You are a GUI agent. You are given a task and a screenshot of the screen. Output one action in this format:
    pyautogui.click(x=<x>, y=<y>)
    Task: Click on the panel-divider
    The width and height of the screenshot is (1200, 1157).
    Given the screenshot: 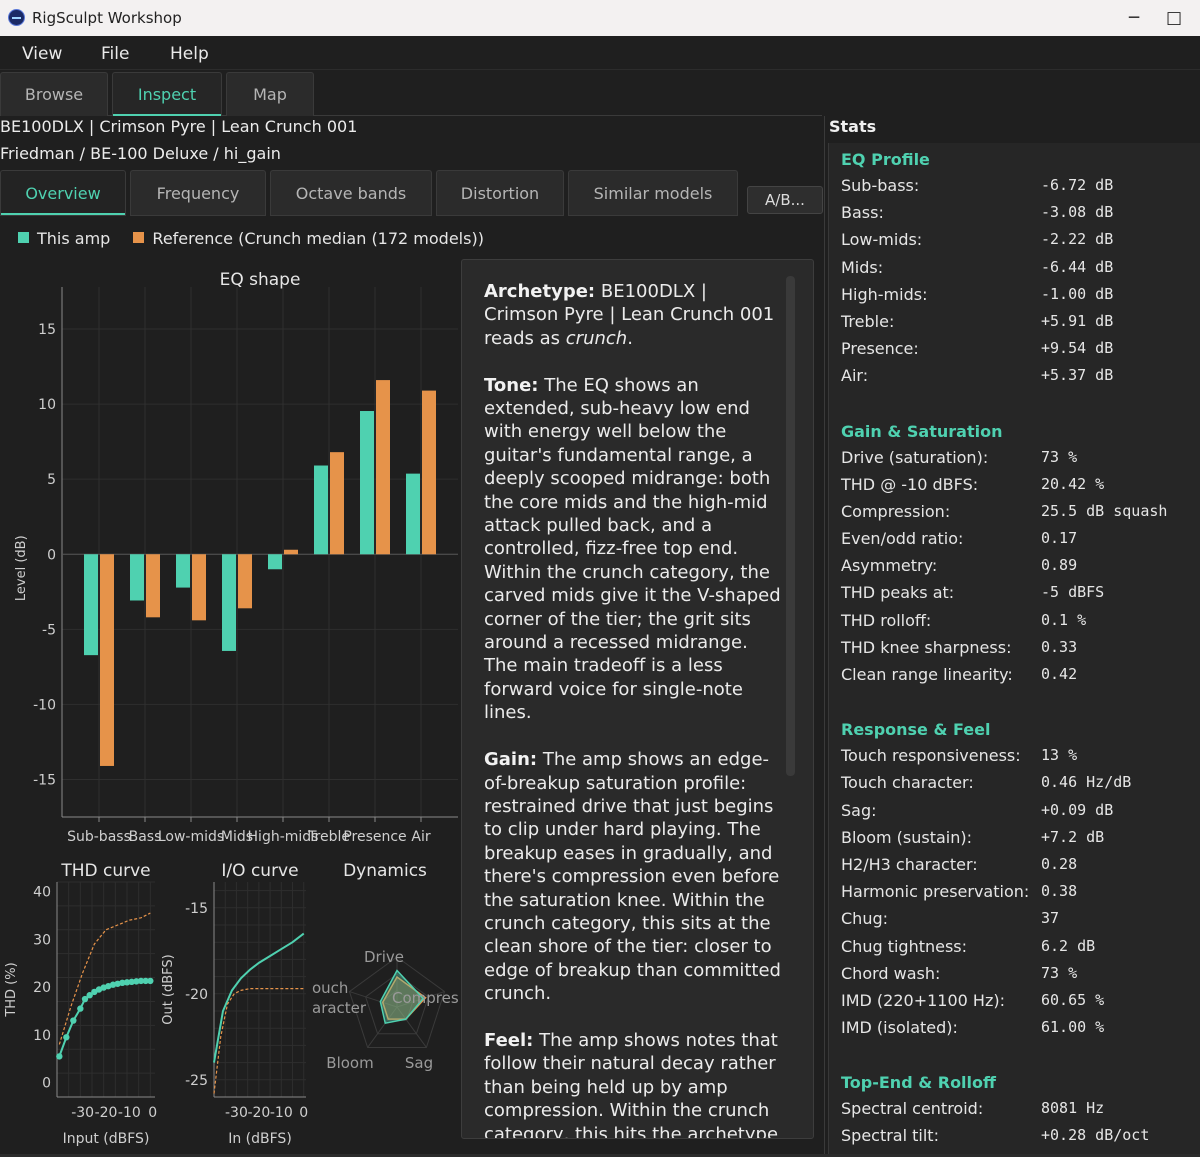 What is the action you would take?
    pyautogui.click(x=824, y=636)
    